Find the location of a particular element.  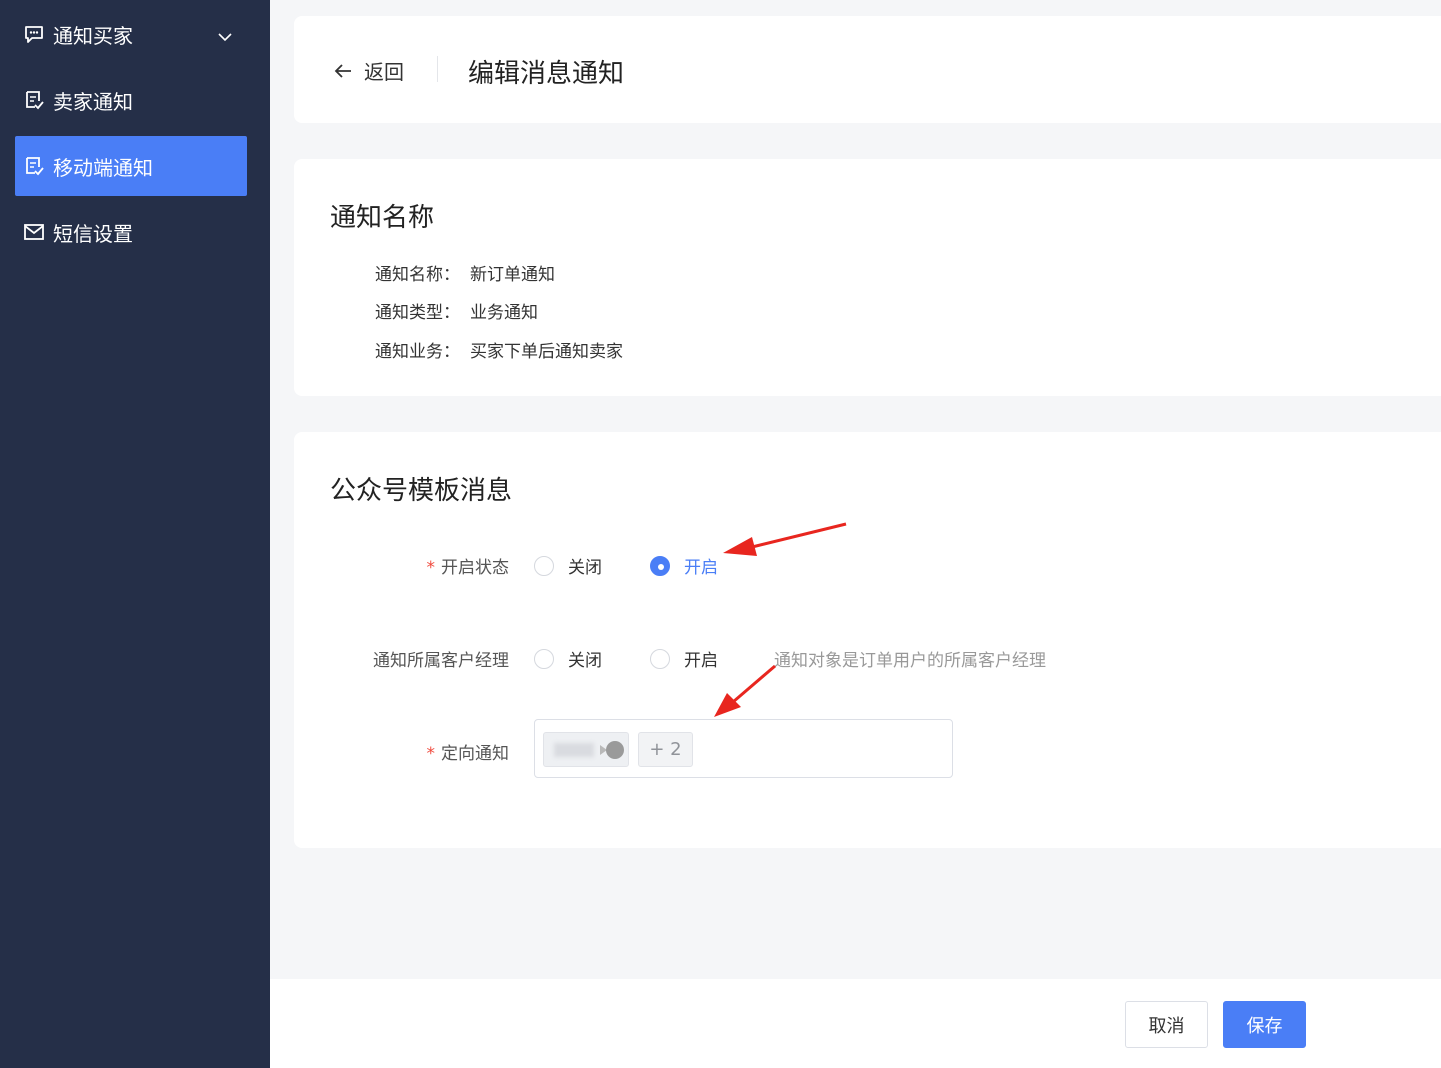

sidebar-item-notify-buyer: 通知买家 is located at coordinates (131, 34).